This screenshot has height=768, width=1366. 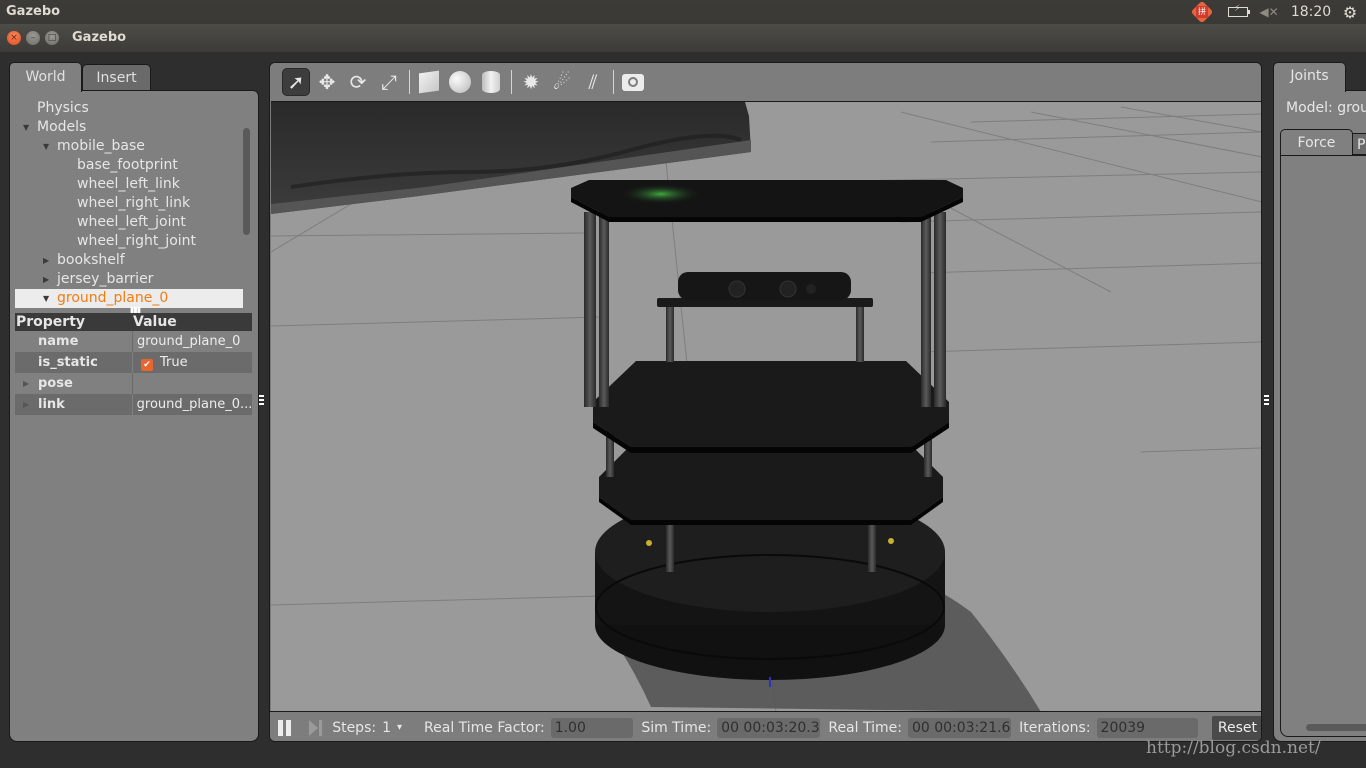 I want to click on select-mode-button: ➚, so click(x=296, y=82).